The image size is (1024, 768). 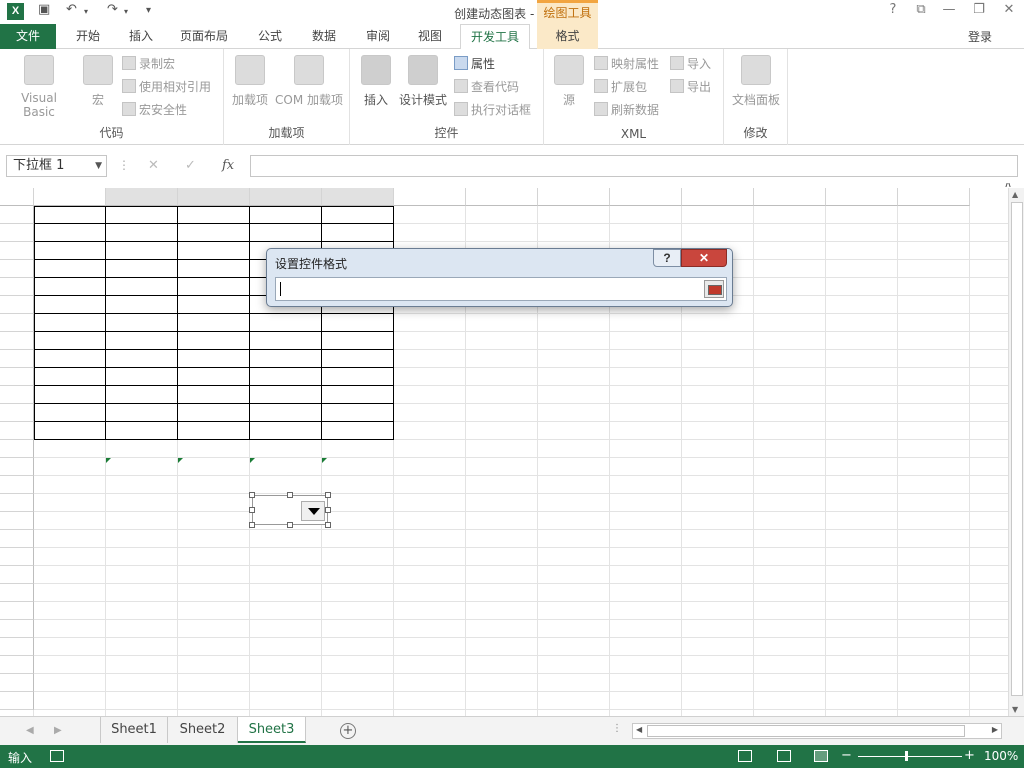 What do you see at coordinates (784, 756) in the screenshot?
I see `page-layout-view-icon` at bounding box center [784, 756].